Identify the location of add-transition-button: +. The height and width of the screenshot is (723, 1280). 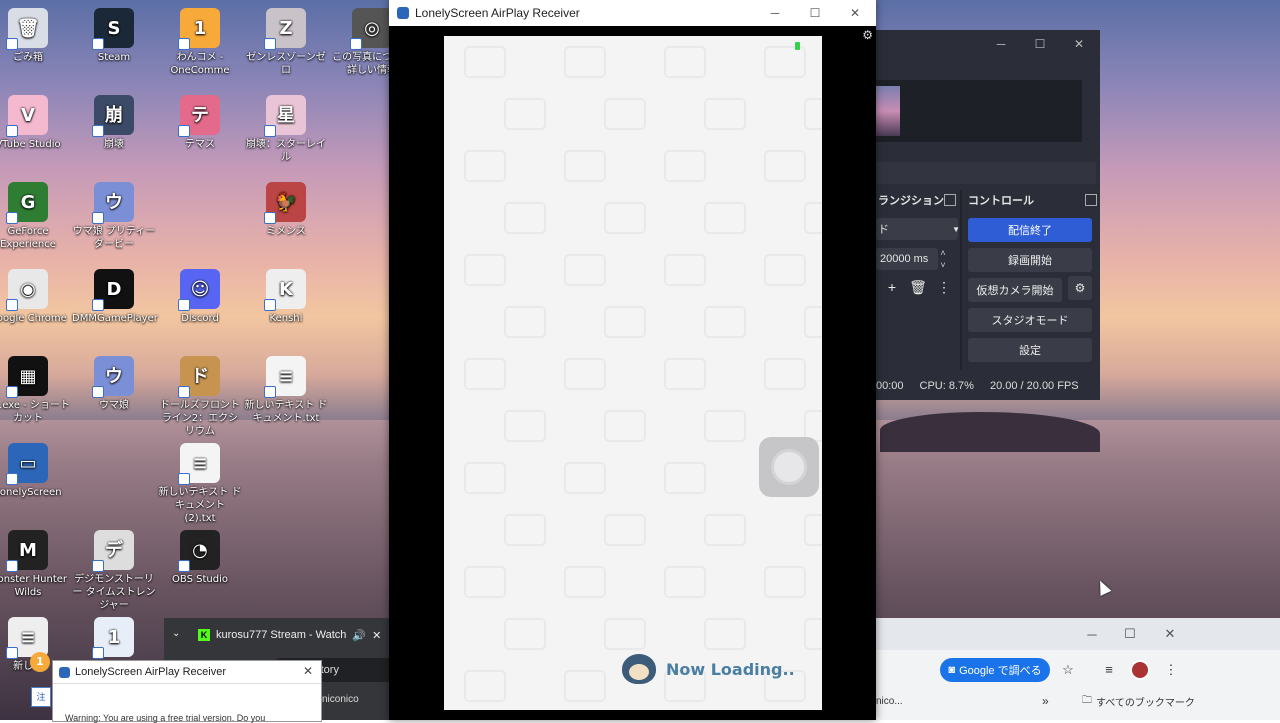
(892, 287).